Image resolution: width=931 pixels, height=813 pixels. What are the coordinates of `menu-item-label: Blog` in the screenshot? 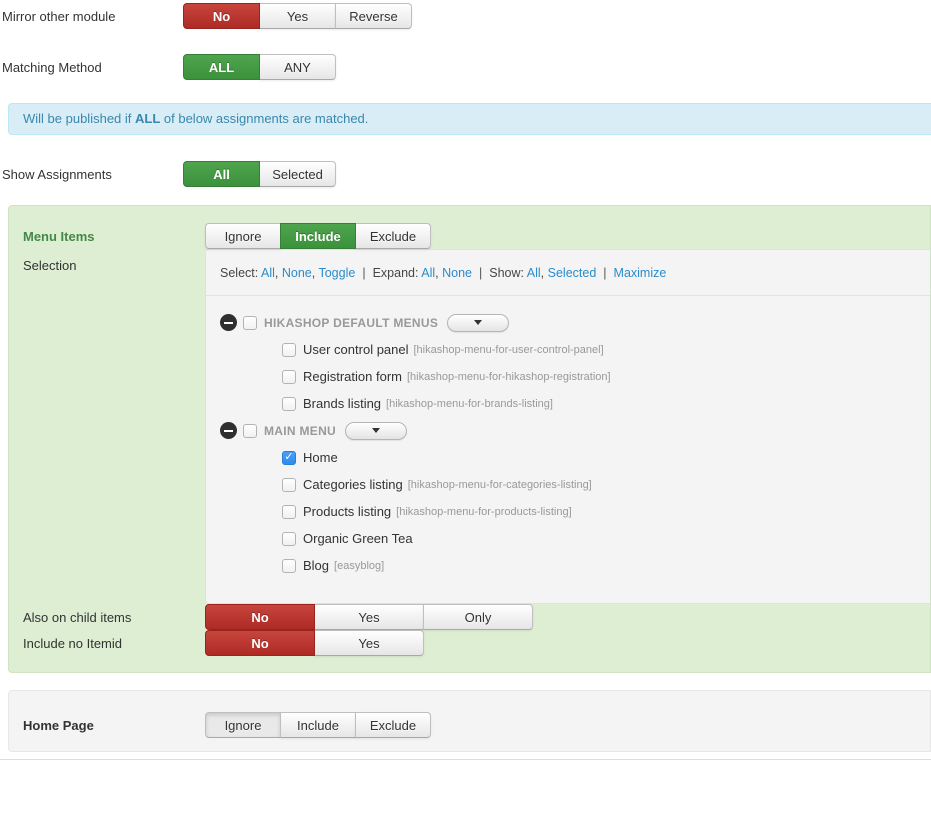 It's located at (316, 565).